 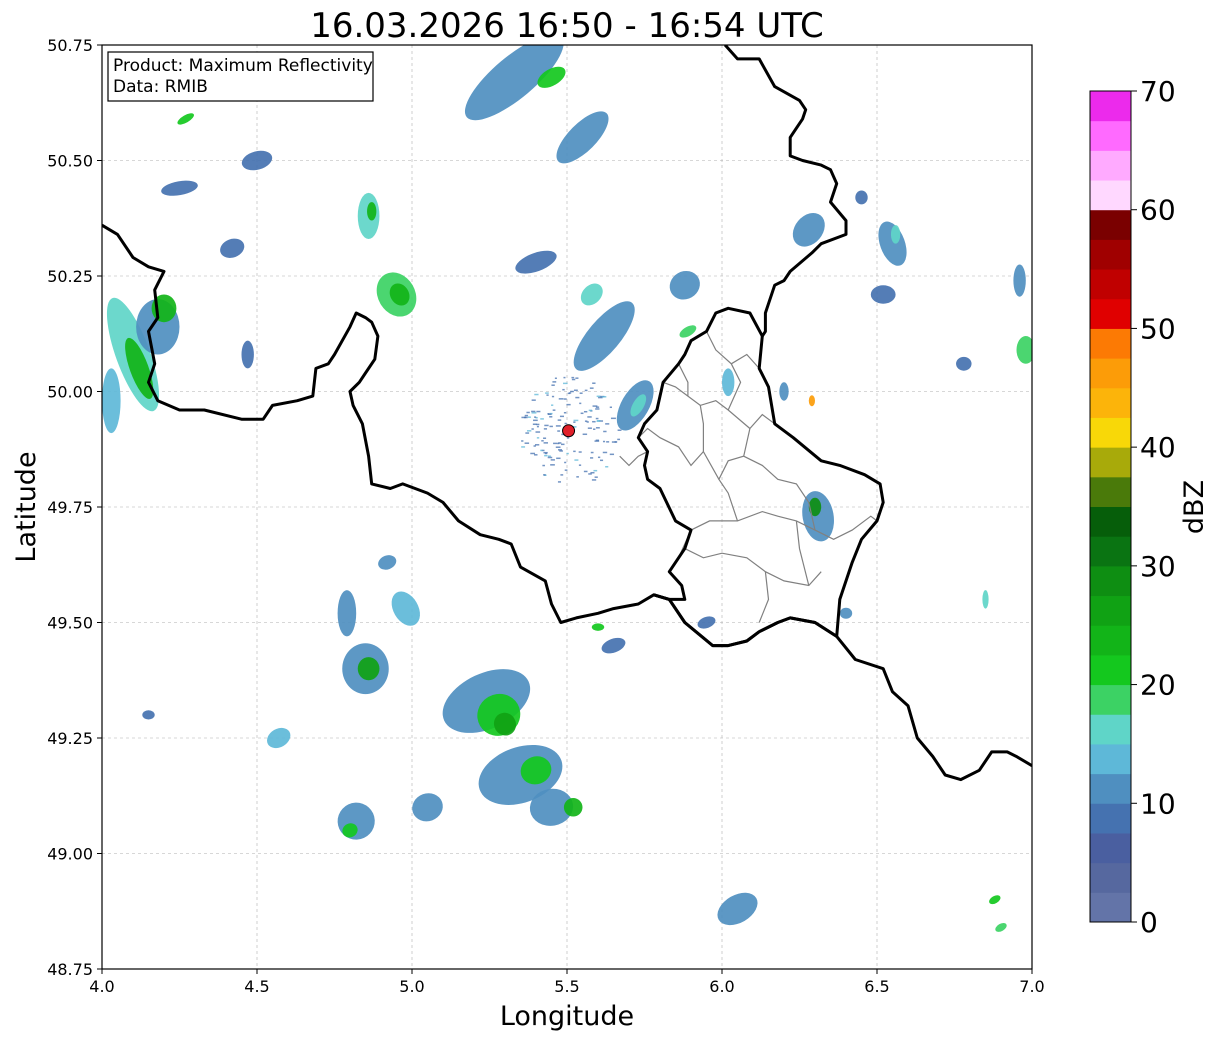 I want to click on x-tick-label: 4.5, so click(x=256, y=986).